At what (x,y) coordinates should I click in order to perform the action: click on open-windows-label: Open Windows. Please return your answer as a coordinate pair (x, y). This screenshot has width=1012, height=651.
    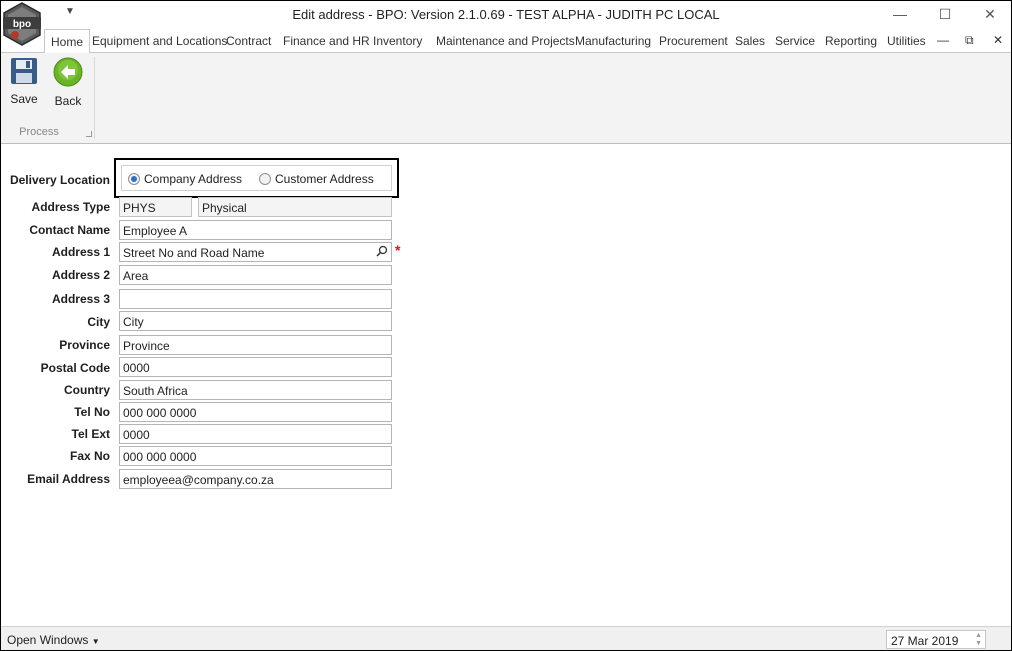
    Looking at the image, I should click on (48, 640).